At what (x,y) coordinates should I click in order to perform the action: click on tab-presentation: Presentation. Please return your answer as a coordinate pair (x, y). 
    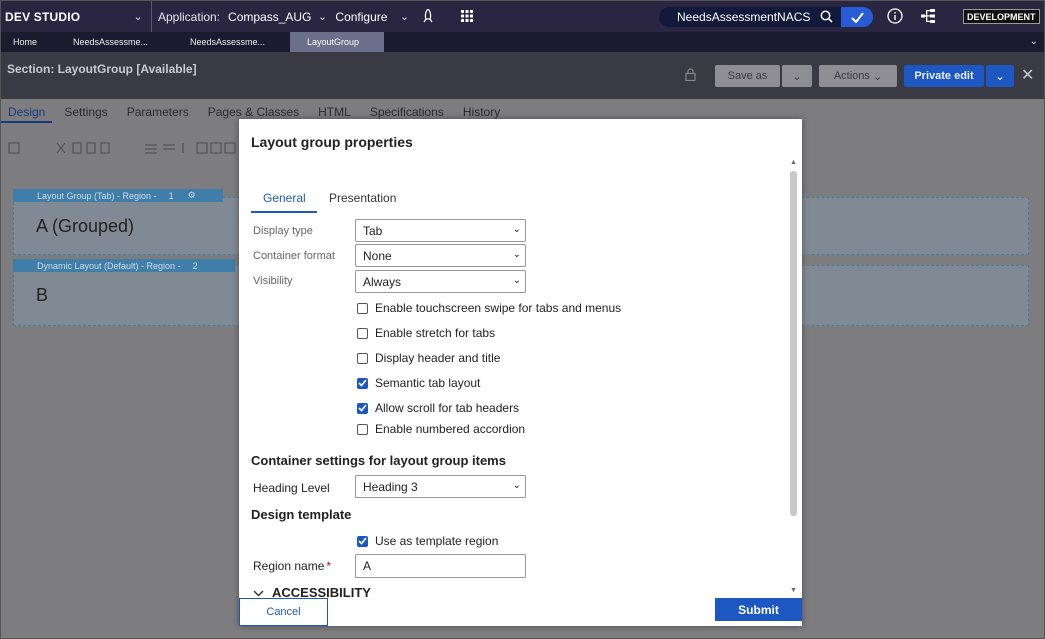
    Looking at the image, I should click on (362, 198).